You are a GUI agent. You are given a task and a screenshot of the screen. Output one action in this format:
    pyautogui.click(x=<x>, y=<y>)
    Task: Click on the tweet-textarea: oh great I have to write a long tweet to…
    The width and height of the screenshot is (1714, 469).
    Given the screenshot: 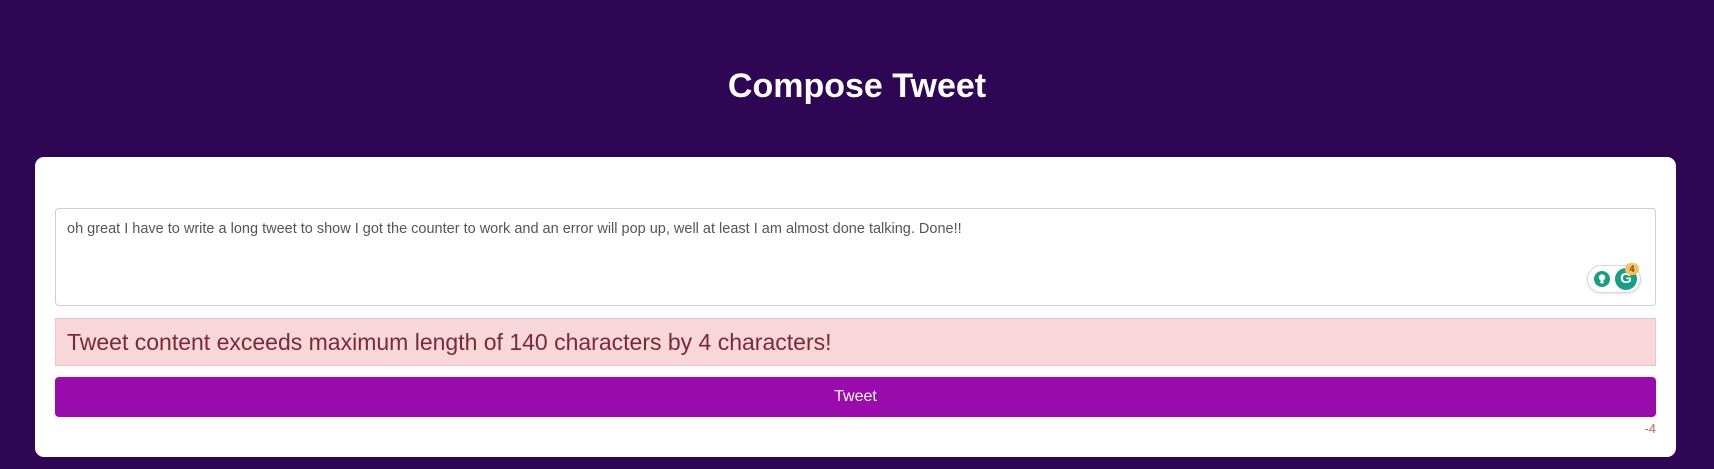 What is the action you would take?
    pyautogui.click(x=821, y=249)
    